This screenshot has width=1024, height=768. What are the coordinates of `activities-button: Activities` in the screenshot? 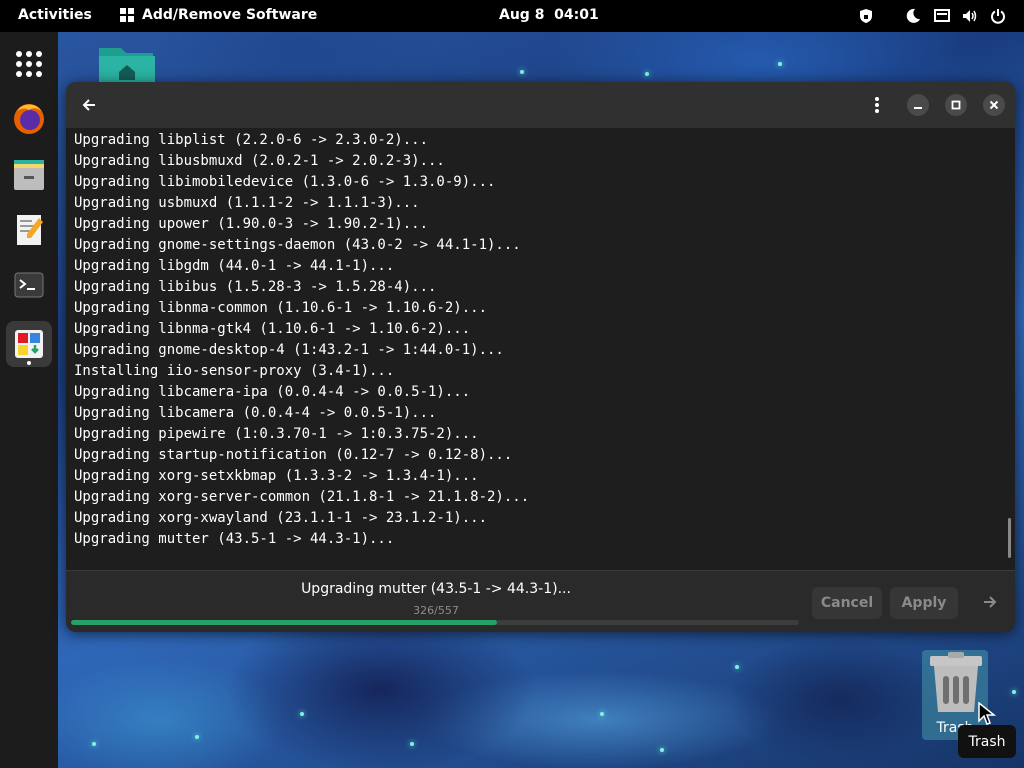 It's located at (55, 15).